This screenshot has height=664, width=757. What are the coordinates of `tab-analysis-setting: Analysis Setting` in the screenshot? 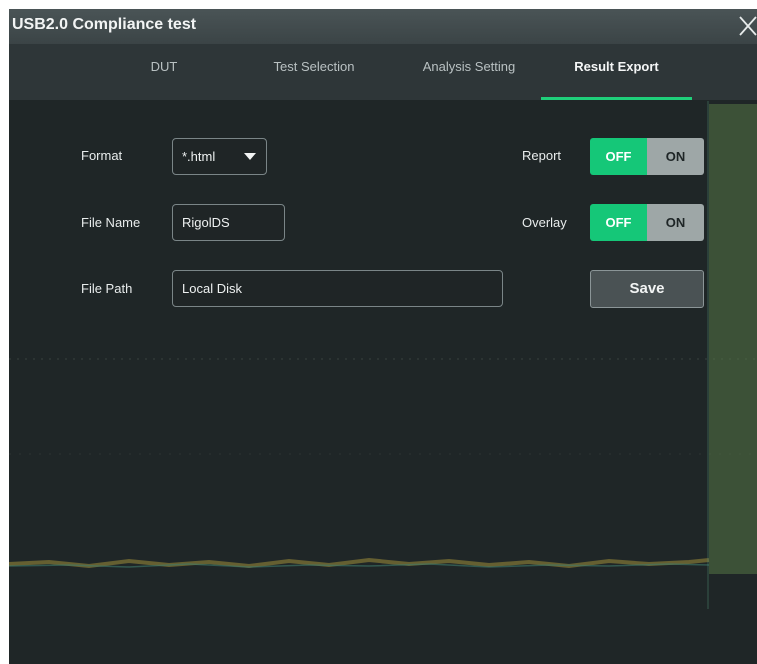 It's located at (469, 72).